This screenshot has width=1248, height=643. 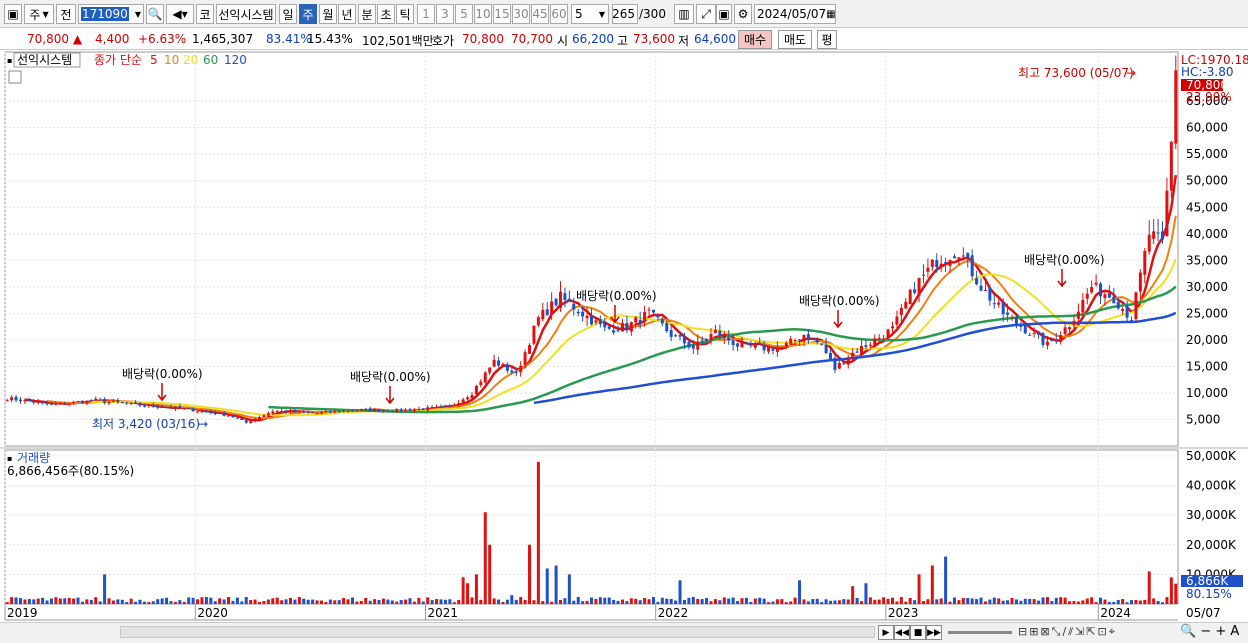 I want to click on period-month-button: 월, so click(x=328, y=14).